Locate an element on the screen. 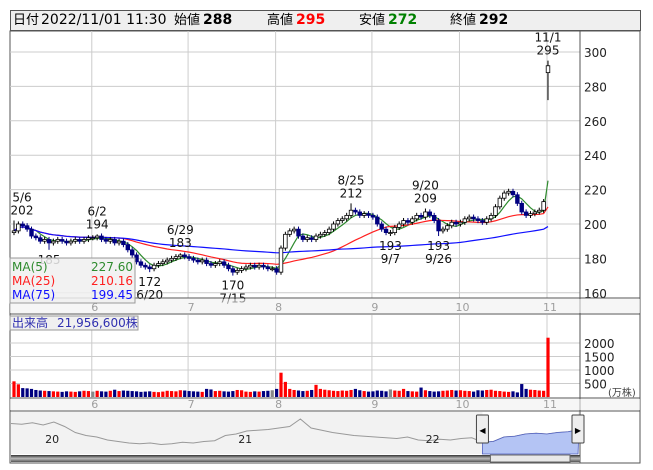 Image resolution: width=653 pixels, height=470 pixels. annotation-date: 5/6 is located at coordinates (21, 198).